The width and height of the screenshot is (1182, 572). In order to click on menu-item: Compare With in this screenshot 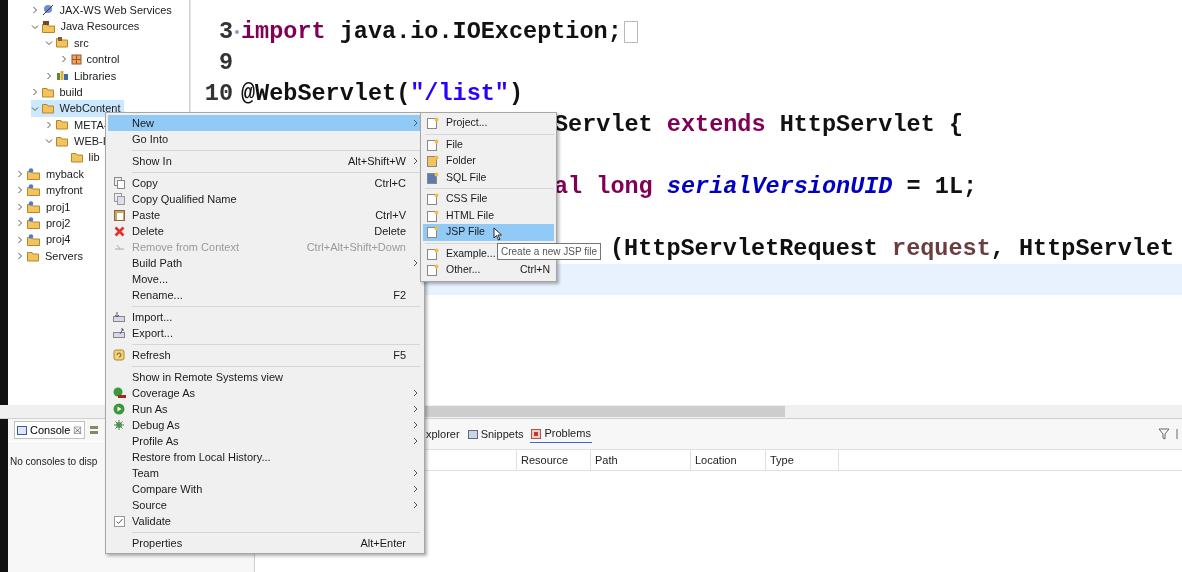, I will do `click(265, 489)`.